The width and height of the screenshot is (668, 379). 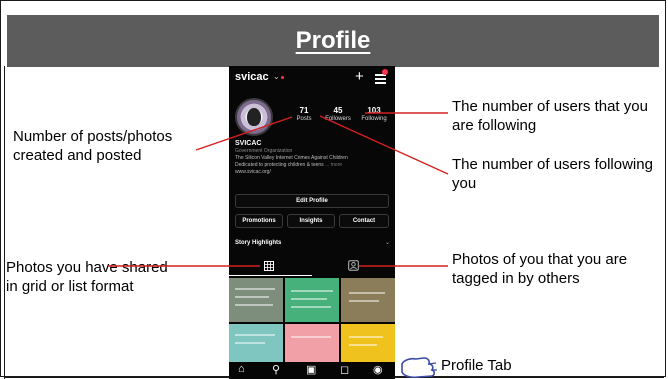 I want to click on following-label: Following, so click(x=374, y=119).